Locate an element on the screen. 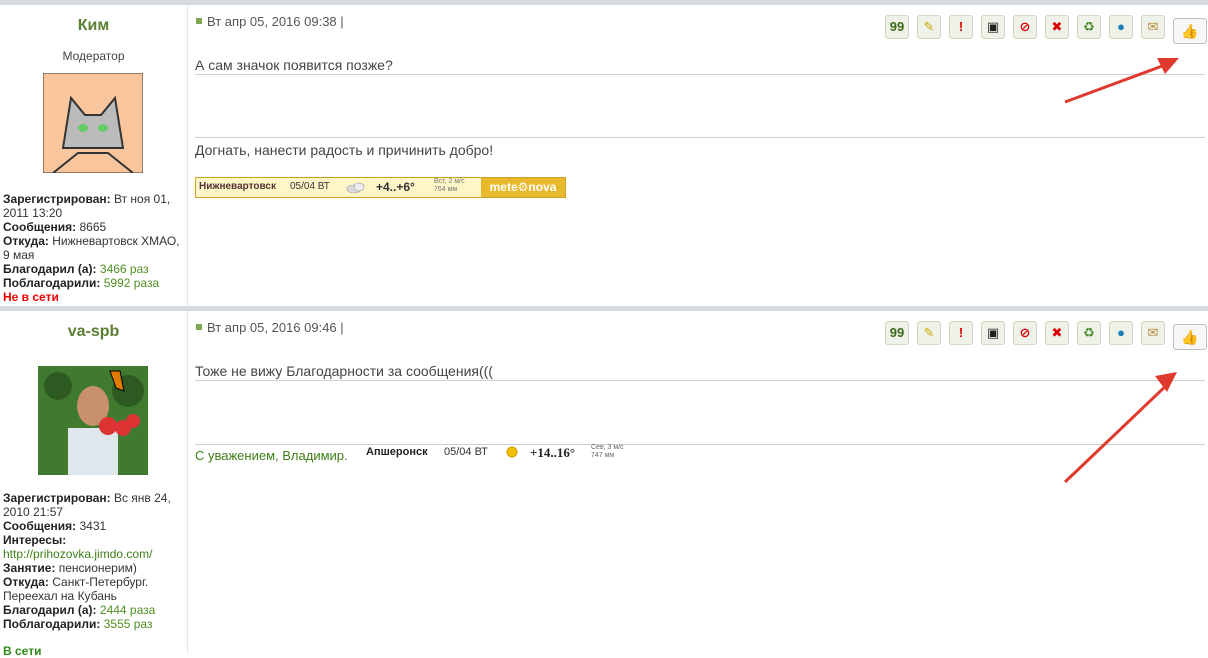  posts-count: 3431 is located at coordinates (91, 526).